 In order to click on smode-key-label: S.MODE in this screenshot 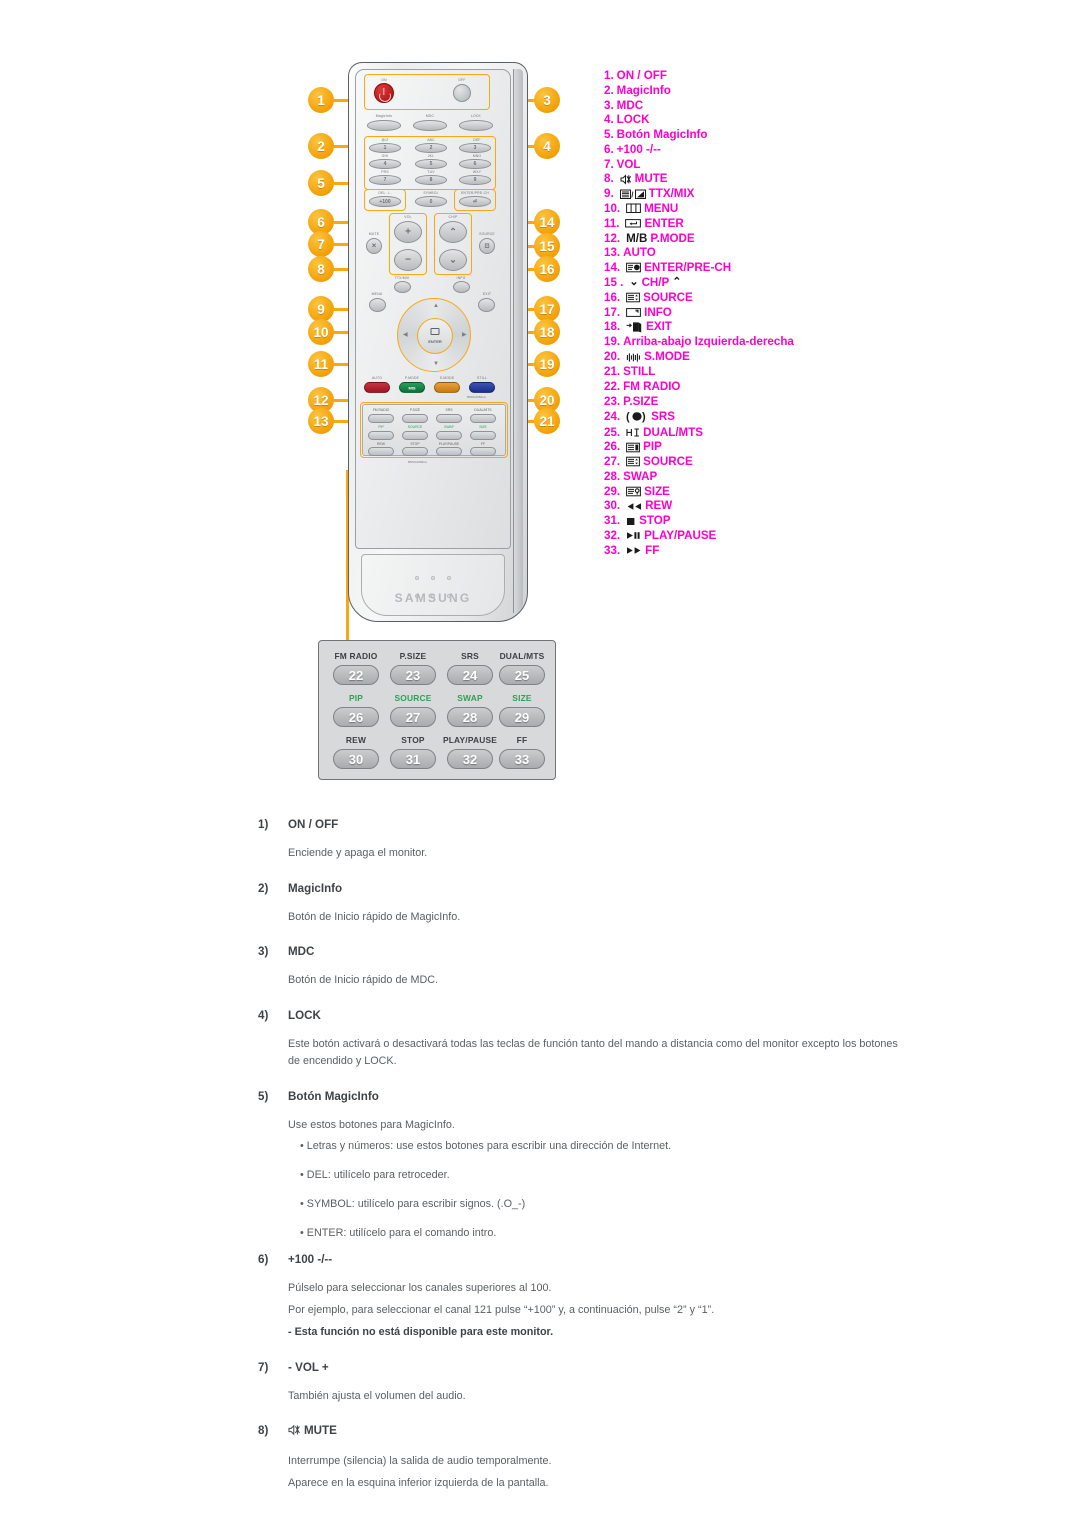, I will do `click(447, 378)`.